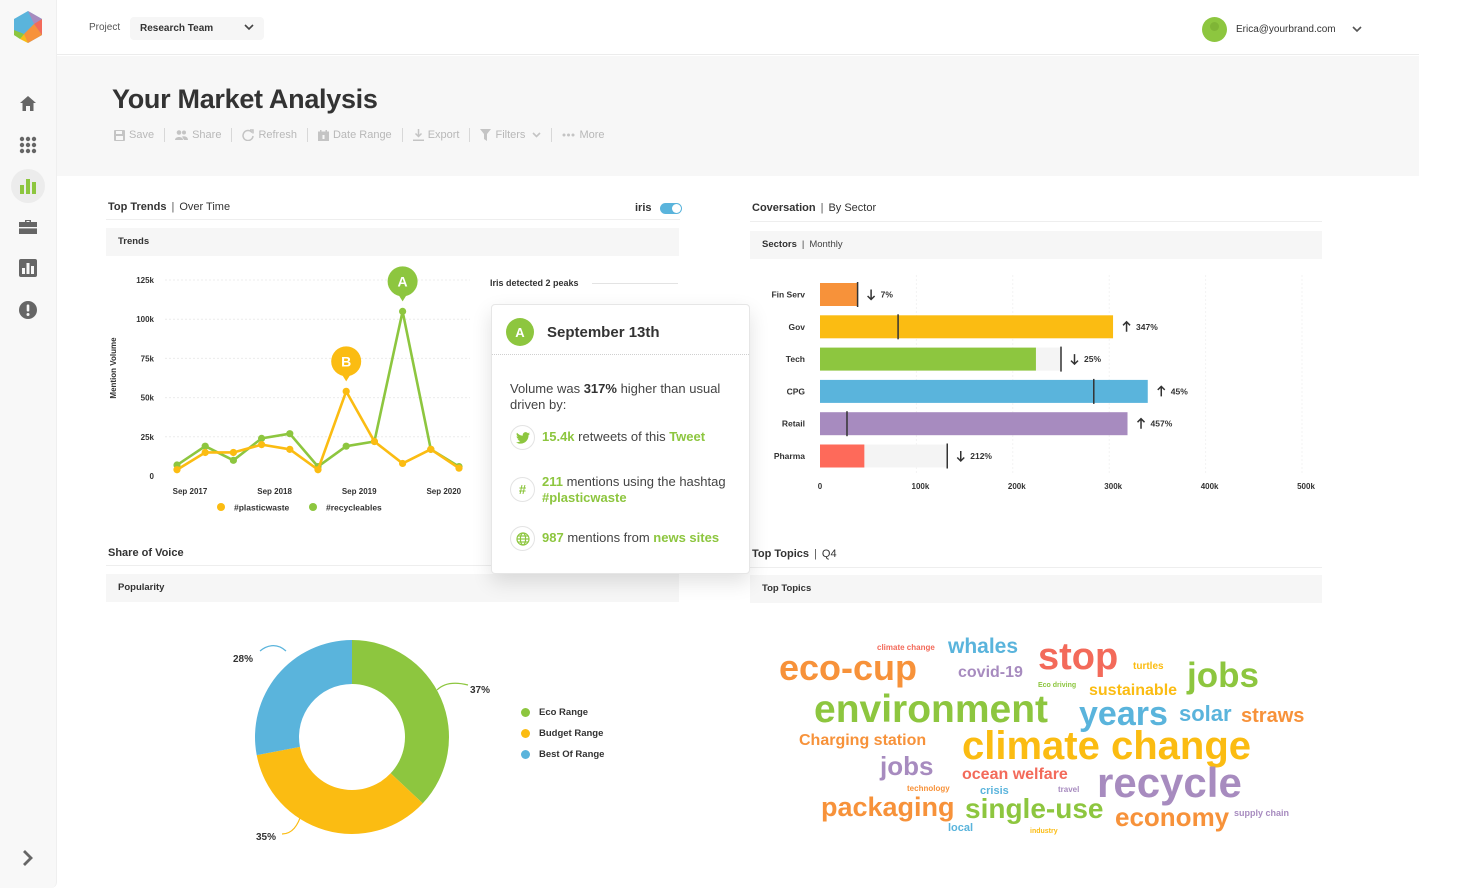  What do you see at coordinates (977, 424) in the screenshot?
I see `bar-row: Retail 457%` at bounding box center [977, 424].